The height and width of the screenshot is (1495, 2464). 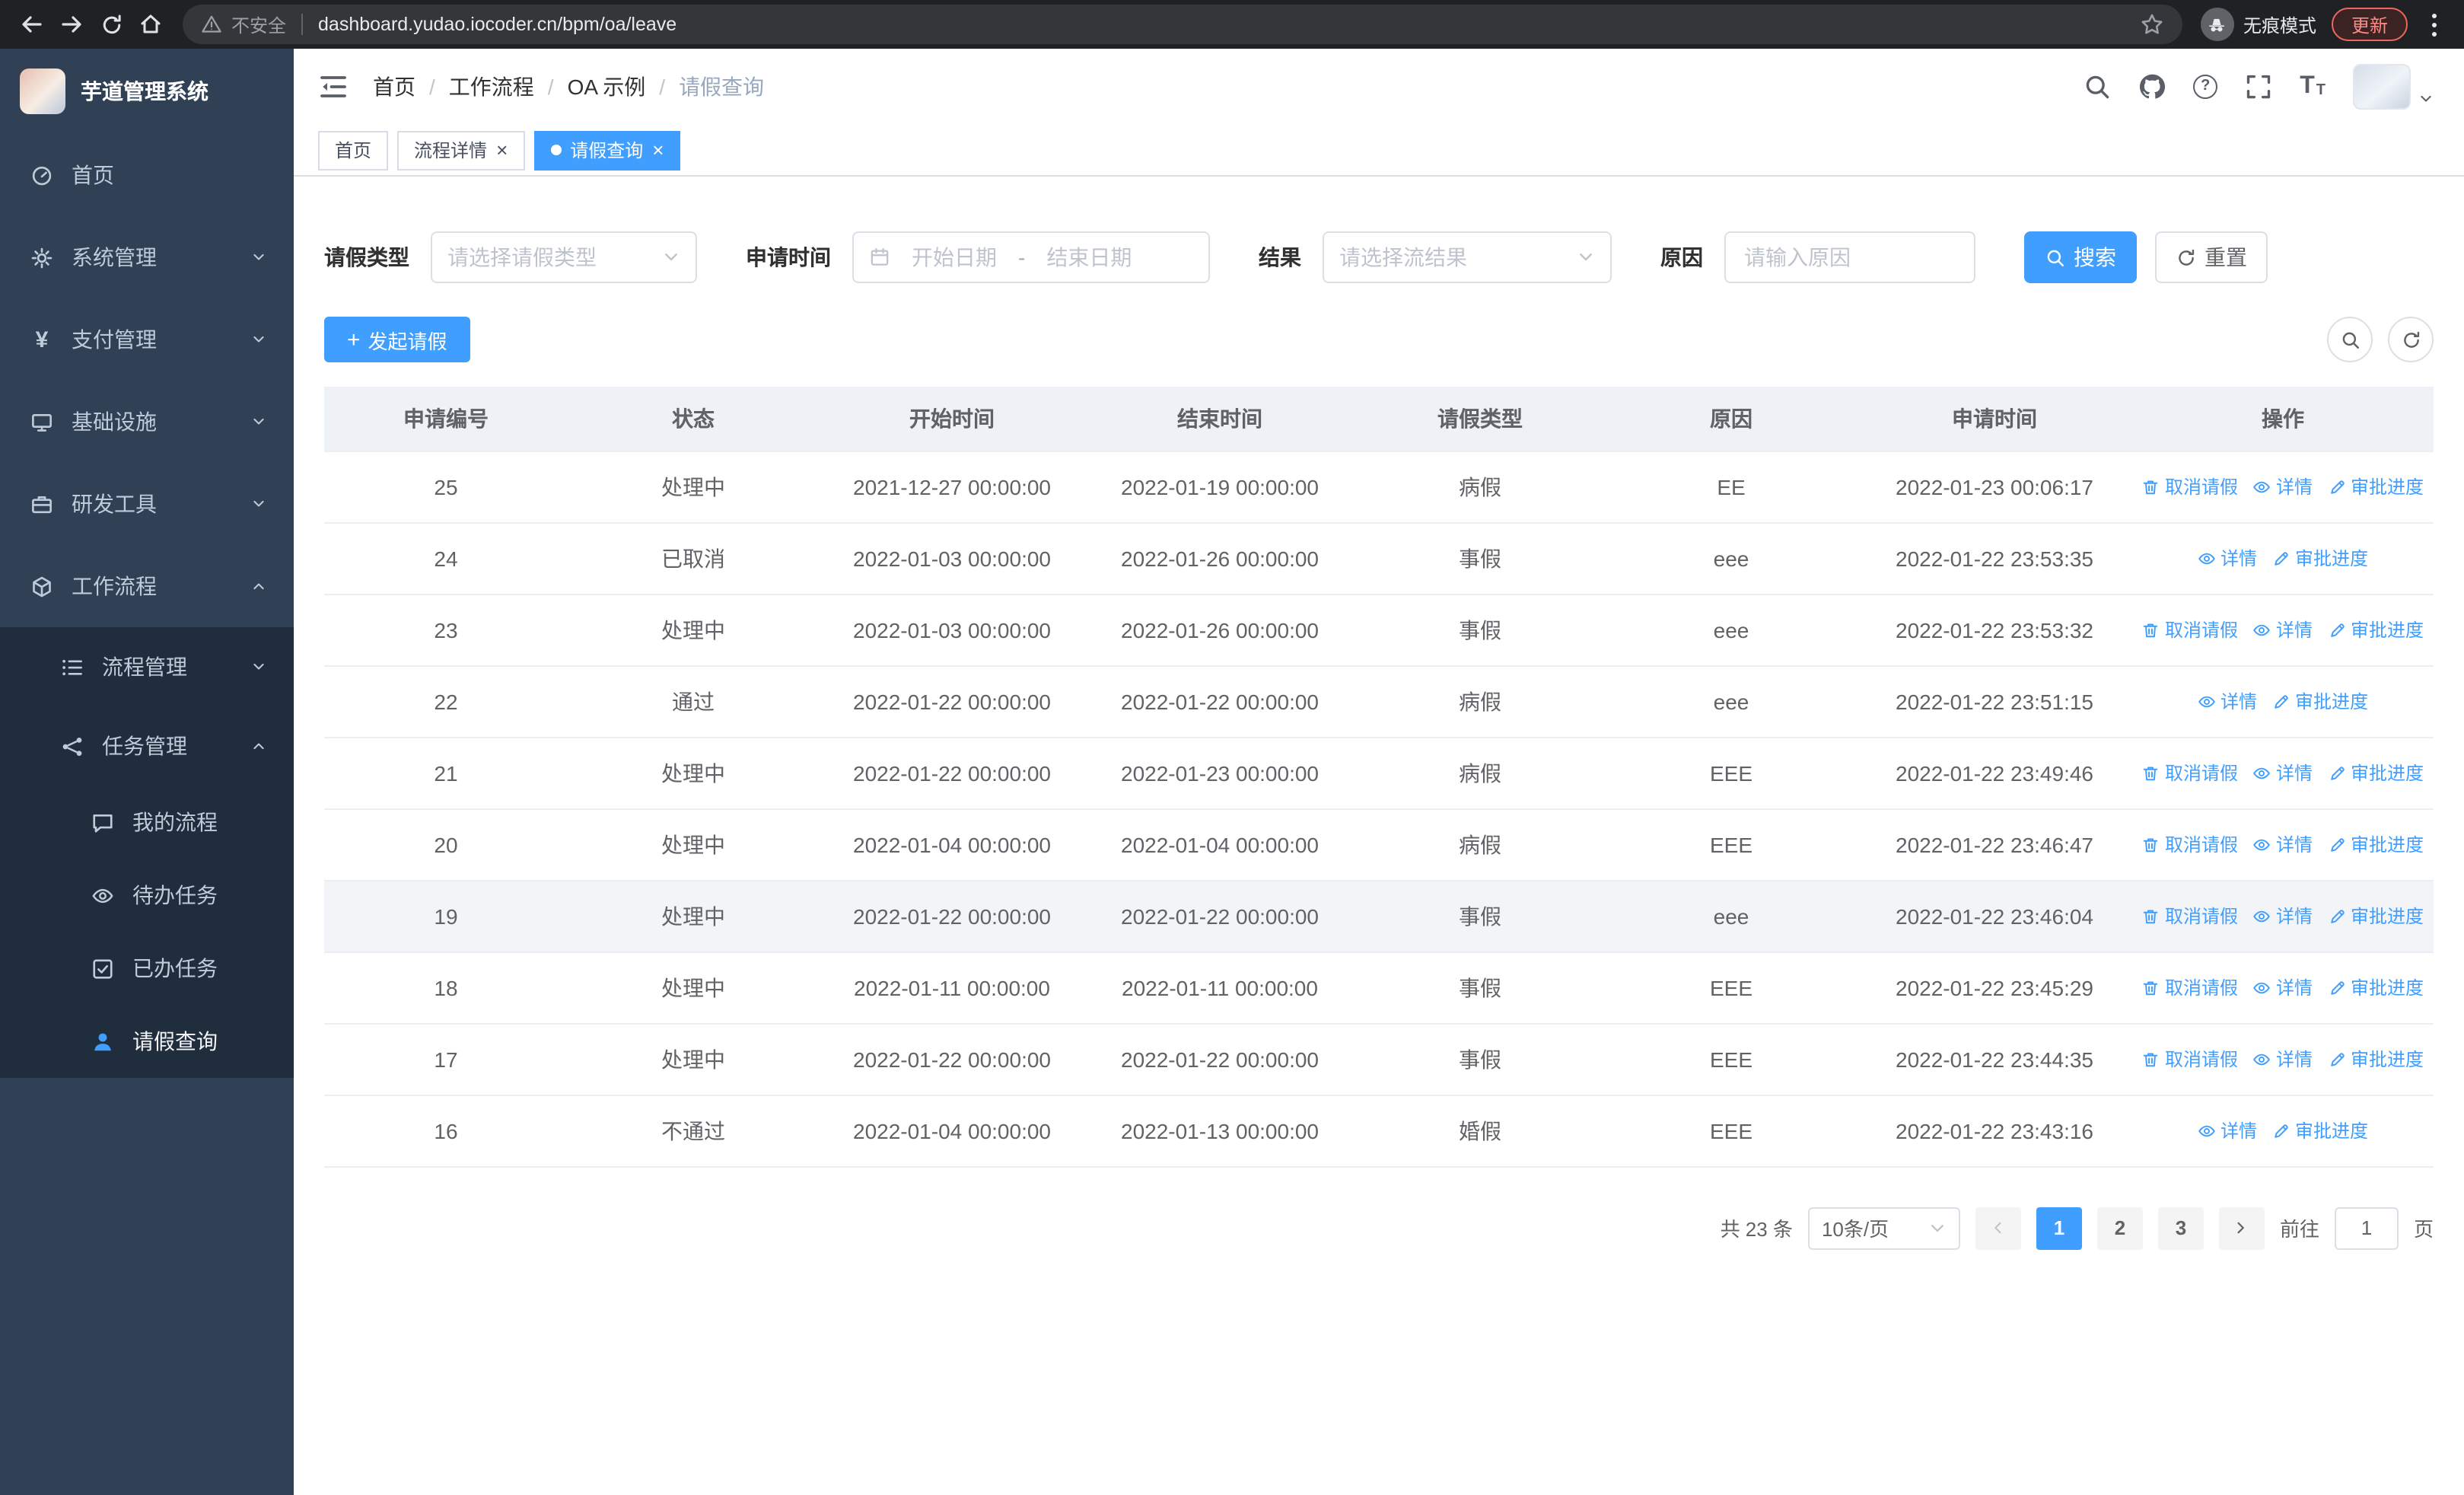 What do you see at coordinates (333, 87) in the screenshot?
I see `sidebar-collapse-icon` at bounding box center [333, 87].